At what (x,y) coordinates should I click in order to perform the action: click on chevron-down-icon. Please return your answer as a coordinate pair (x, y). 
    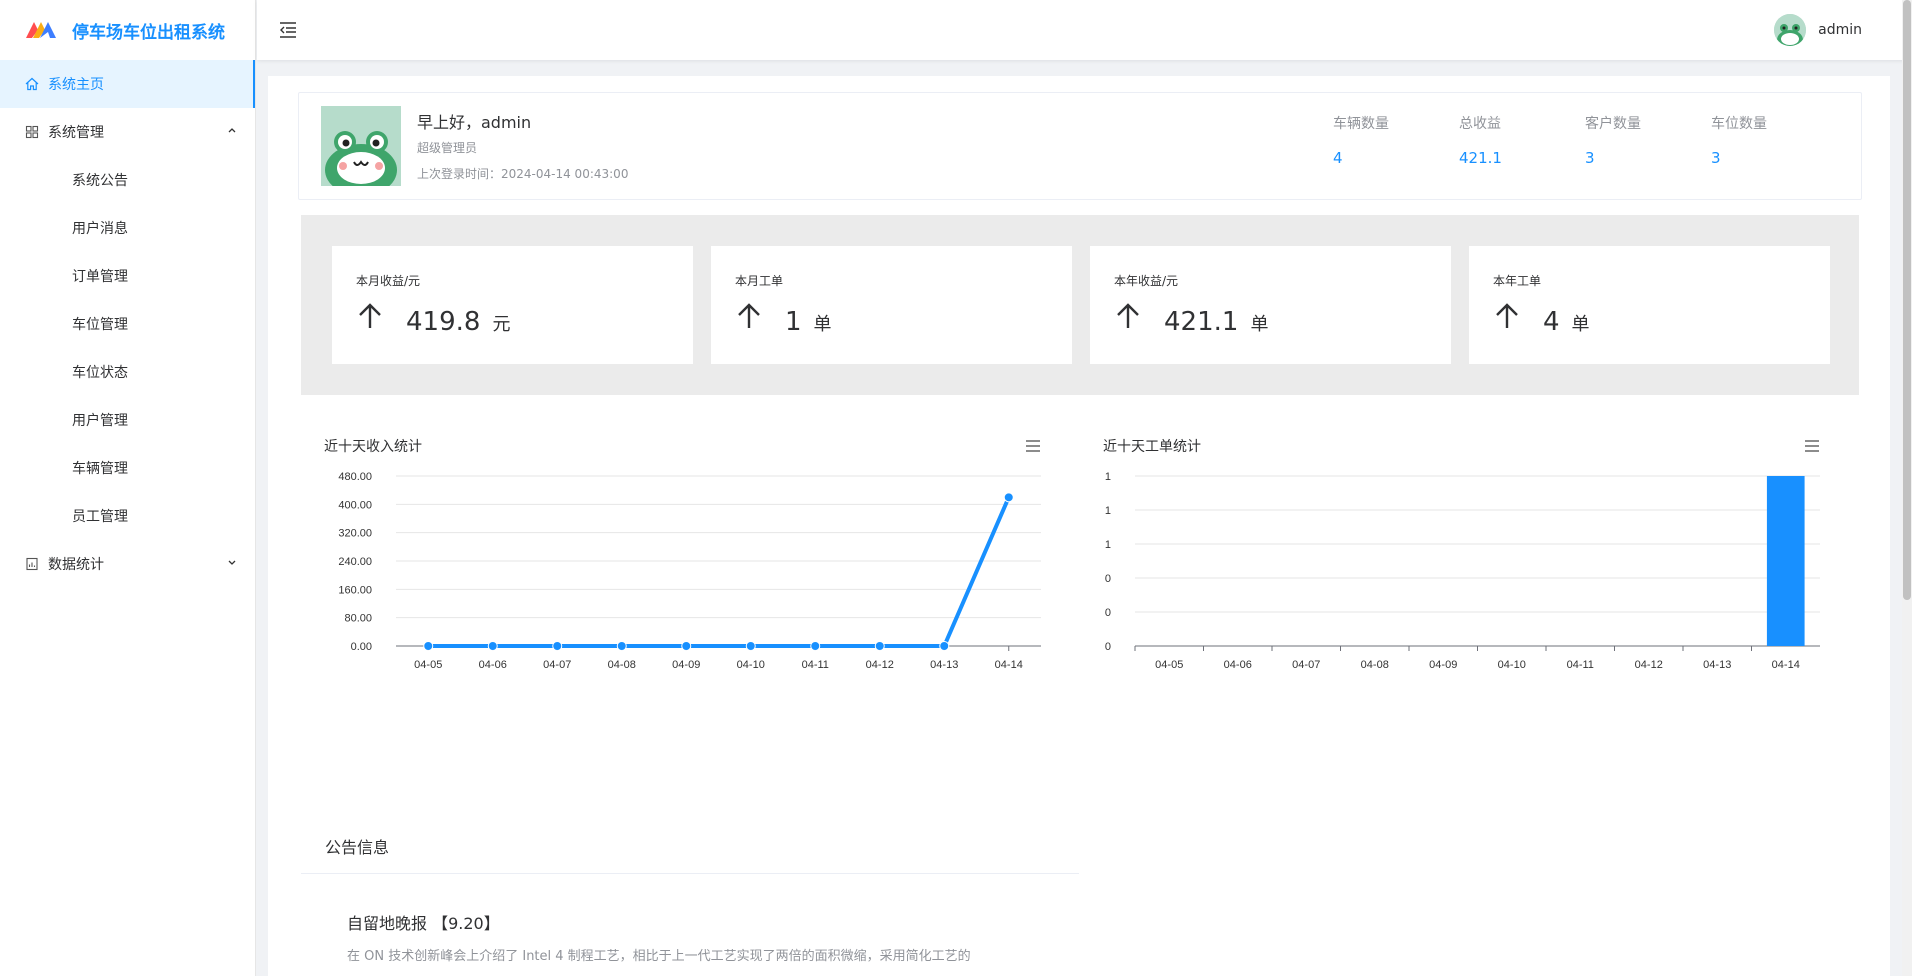
    Looking at the image, I should click on (232, 564).